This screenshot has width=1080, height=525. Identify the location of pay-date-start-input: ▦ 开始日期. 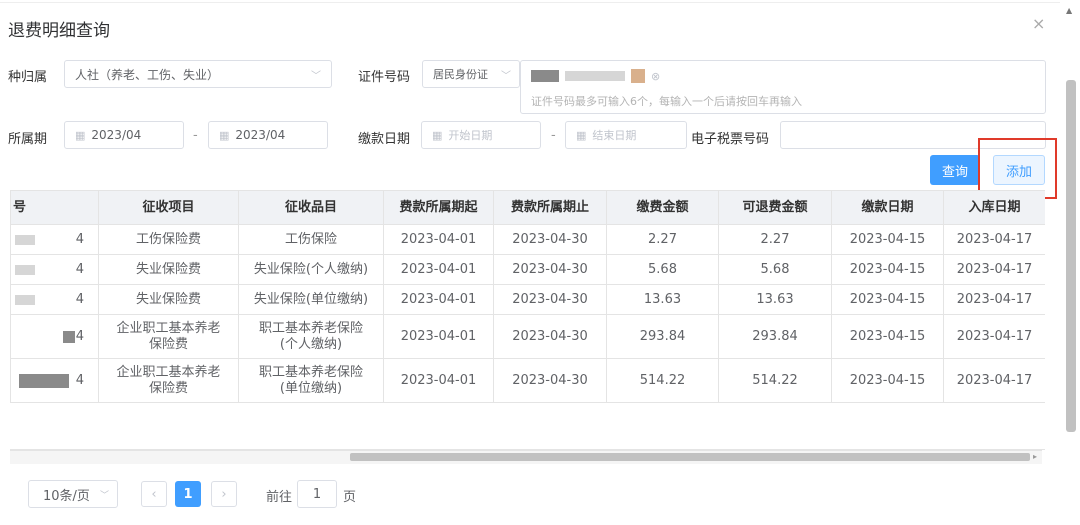
(481, 135).